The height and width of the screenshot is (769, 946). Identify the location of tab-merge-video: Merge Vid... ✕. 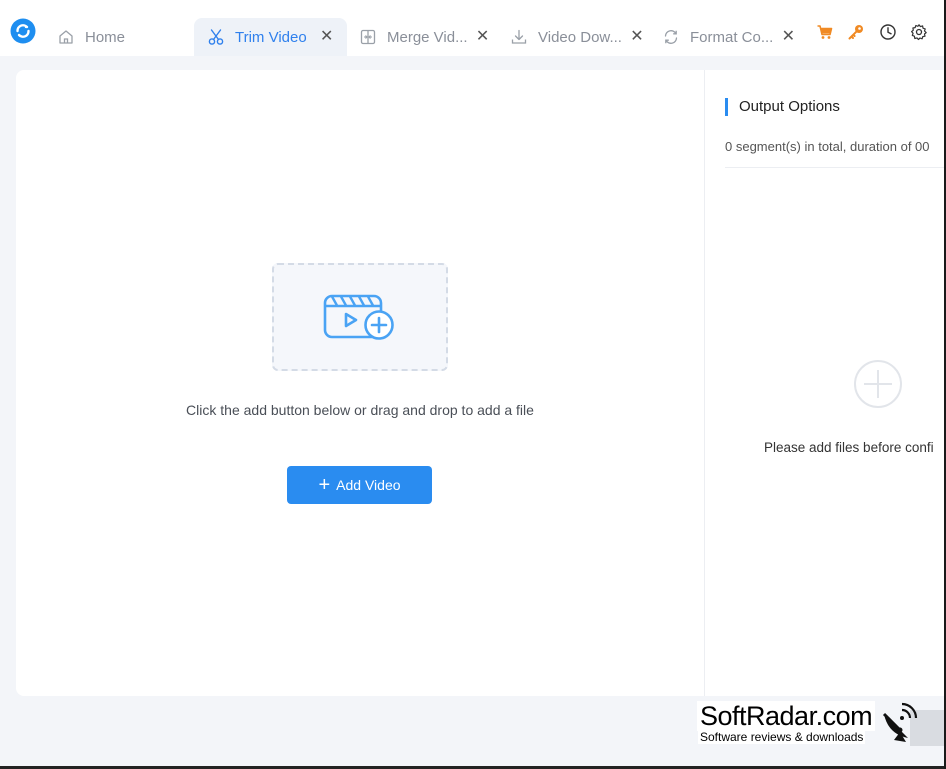
(429, 37).